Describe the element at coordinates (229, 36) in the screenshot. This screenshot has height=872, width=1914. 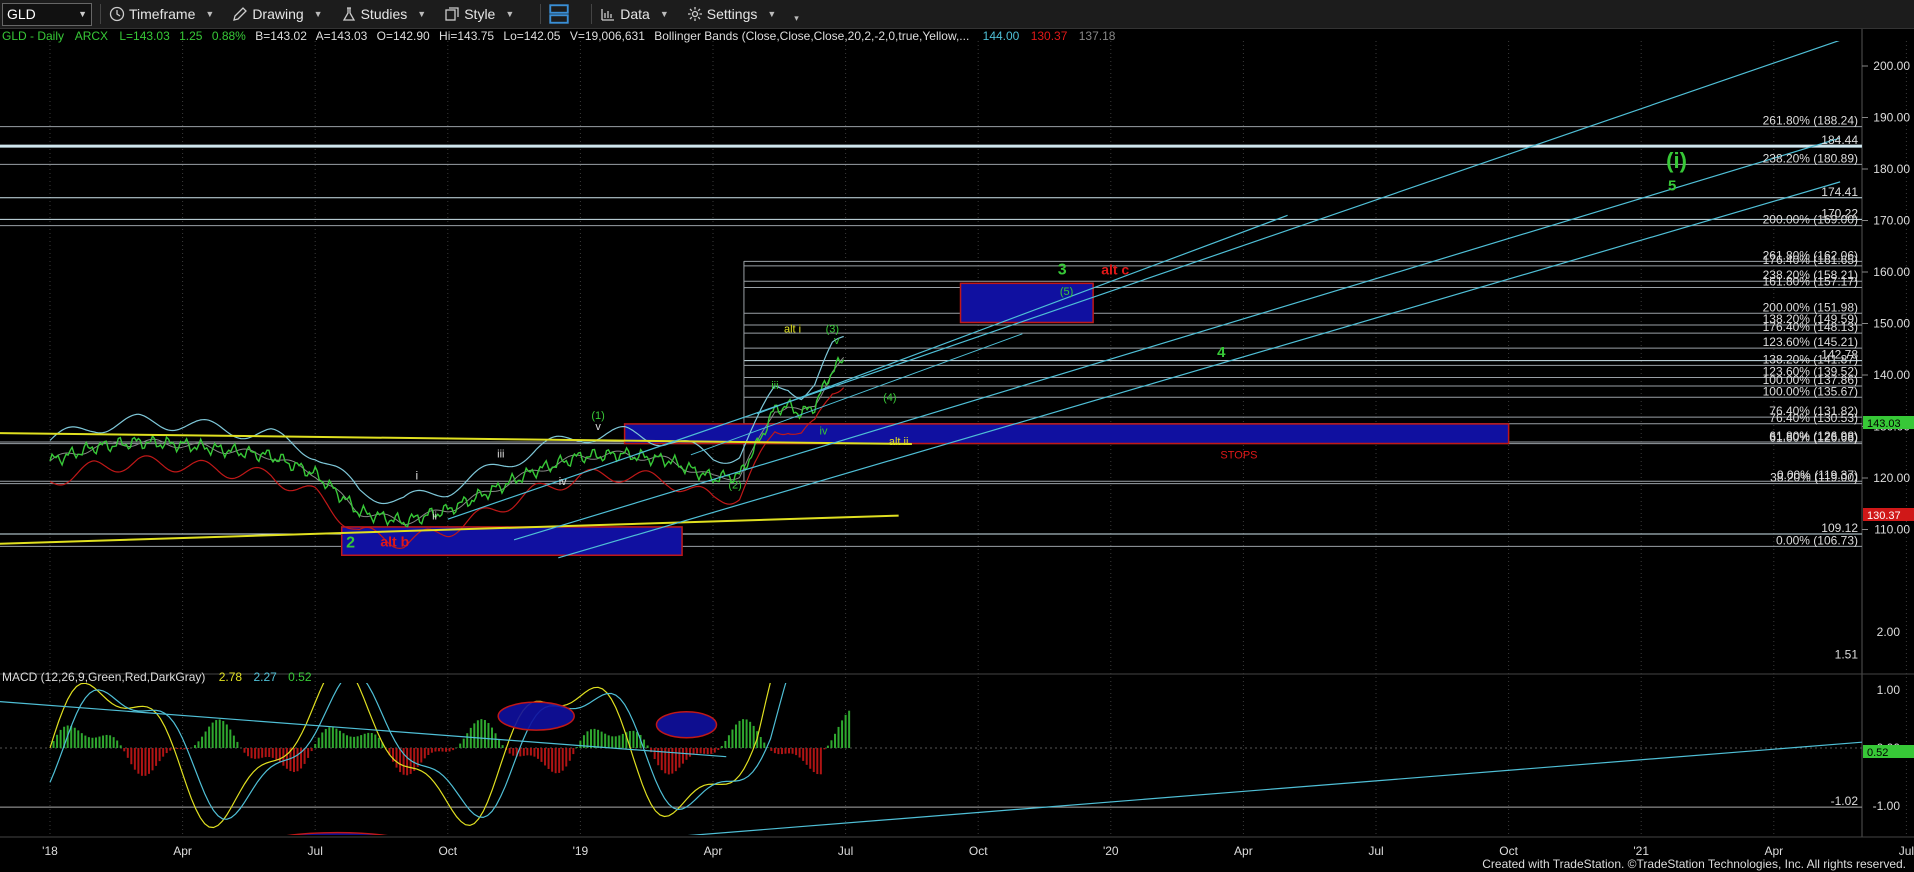
I see `header-pct: 0.88%` at that location.